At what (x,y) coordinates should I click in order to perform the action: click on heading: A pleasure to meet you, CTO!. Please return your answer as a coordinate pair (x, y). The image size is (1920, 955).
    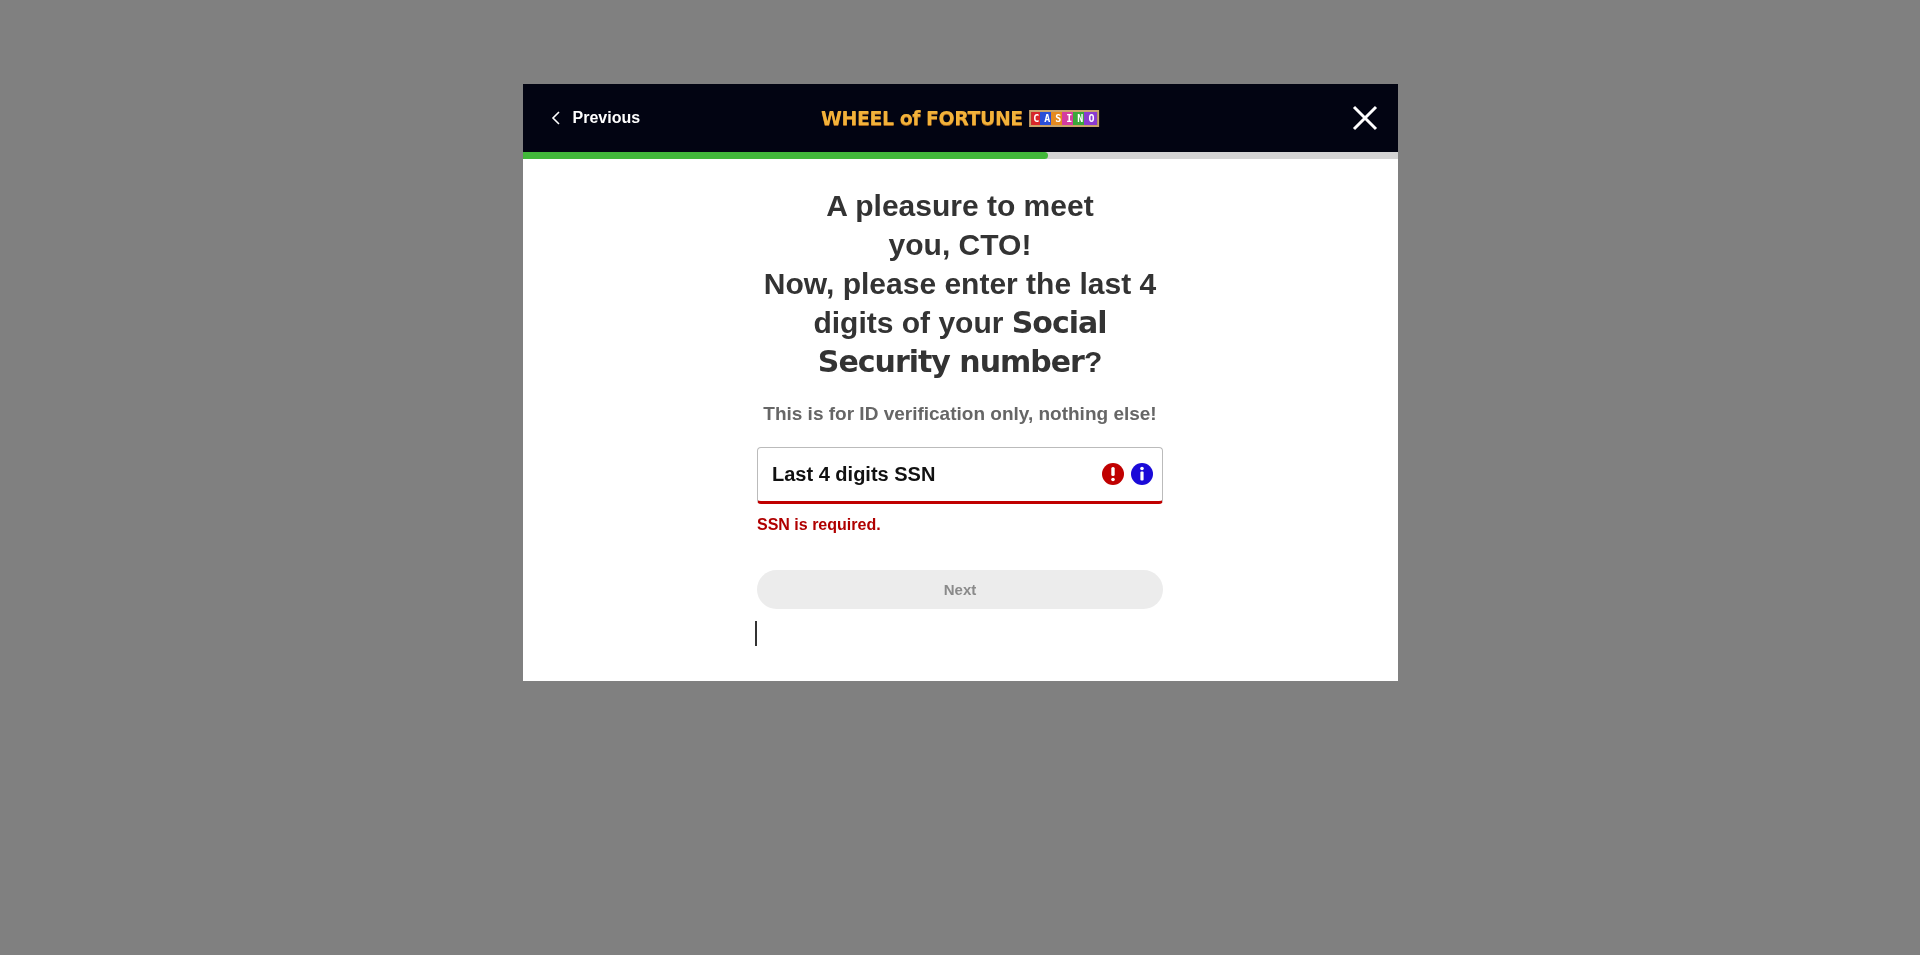
    Looking at the image, I should click on (960, 225).